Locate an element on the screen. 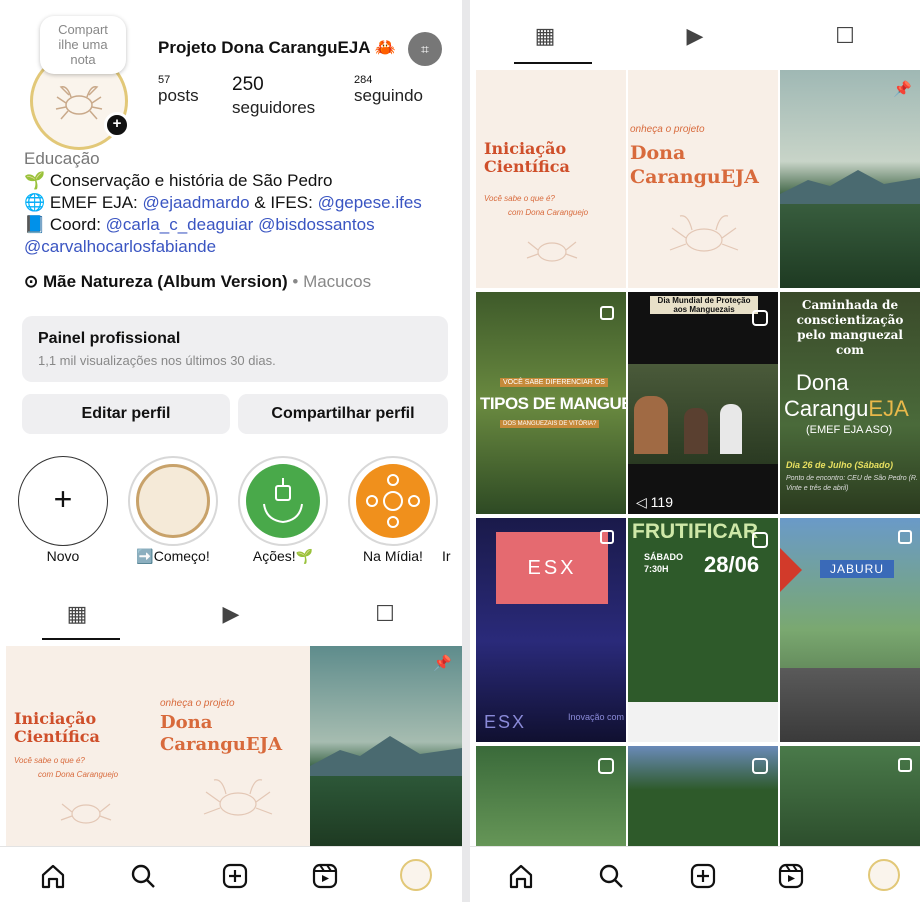 Image resolution: width=920 pixels, height=902 pixels. reels-icon: ▶ is located at coordinates (231, 613).